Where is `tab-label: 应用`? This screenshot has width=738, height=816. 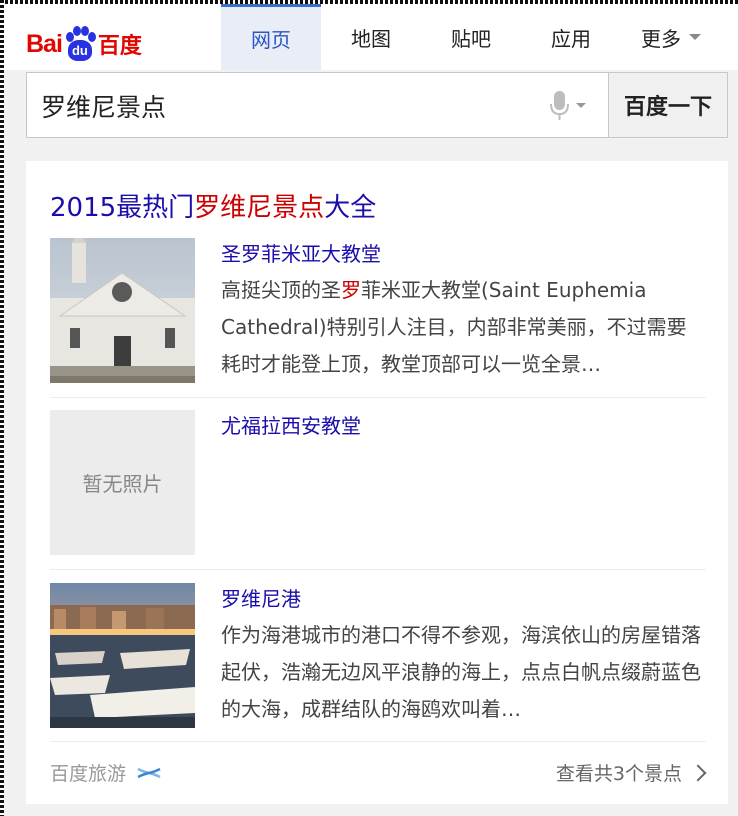 tab-label: 应用 is located at coordinates (571, 38).